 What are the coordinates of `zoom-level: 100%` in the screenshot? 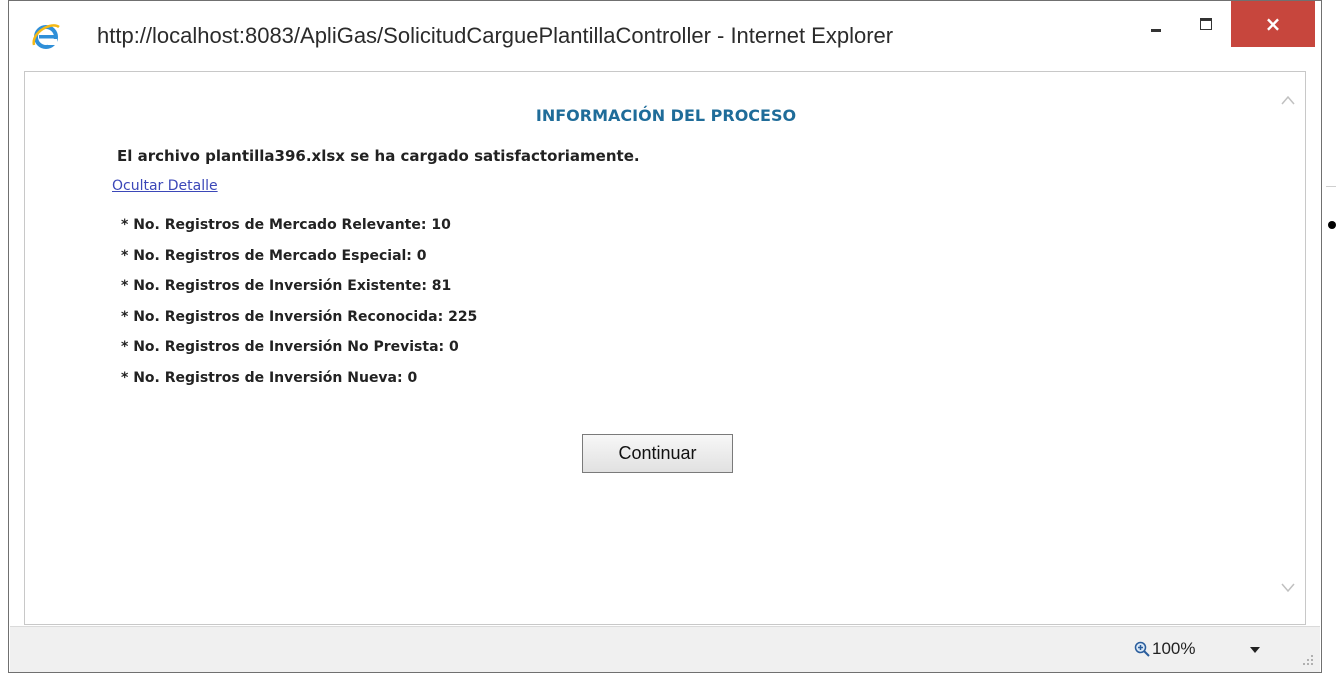 It's located at (1173, 649).